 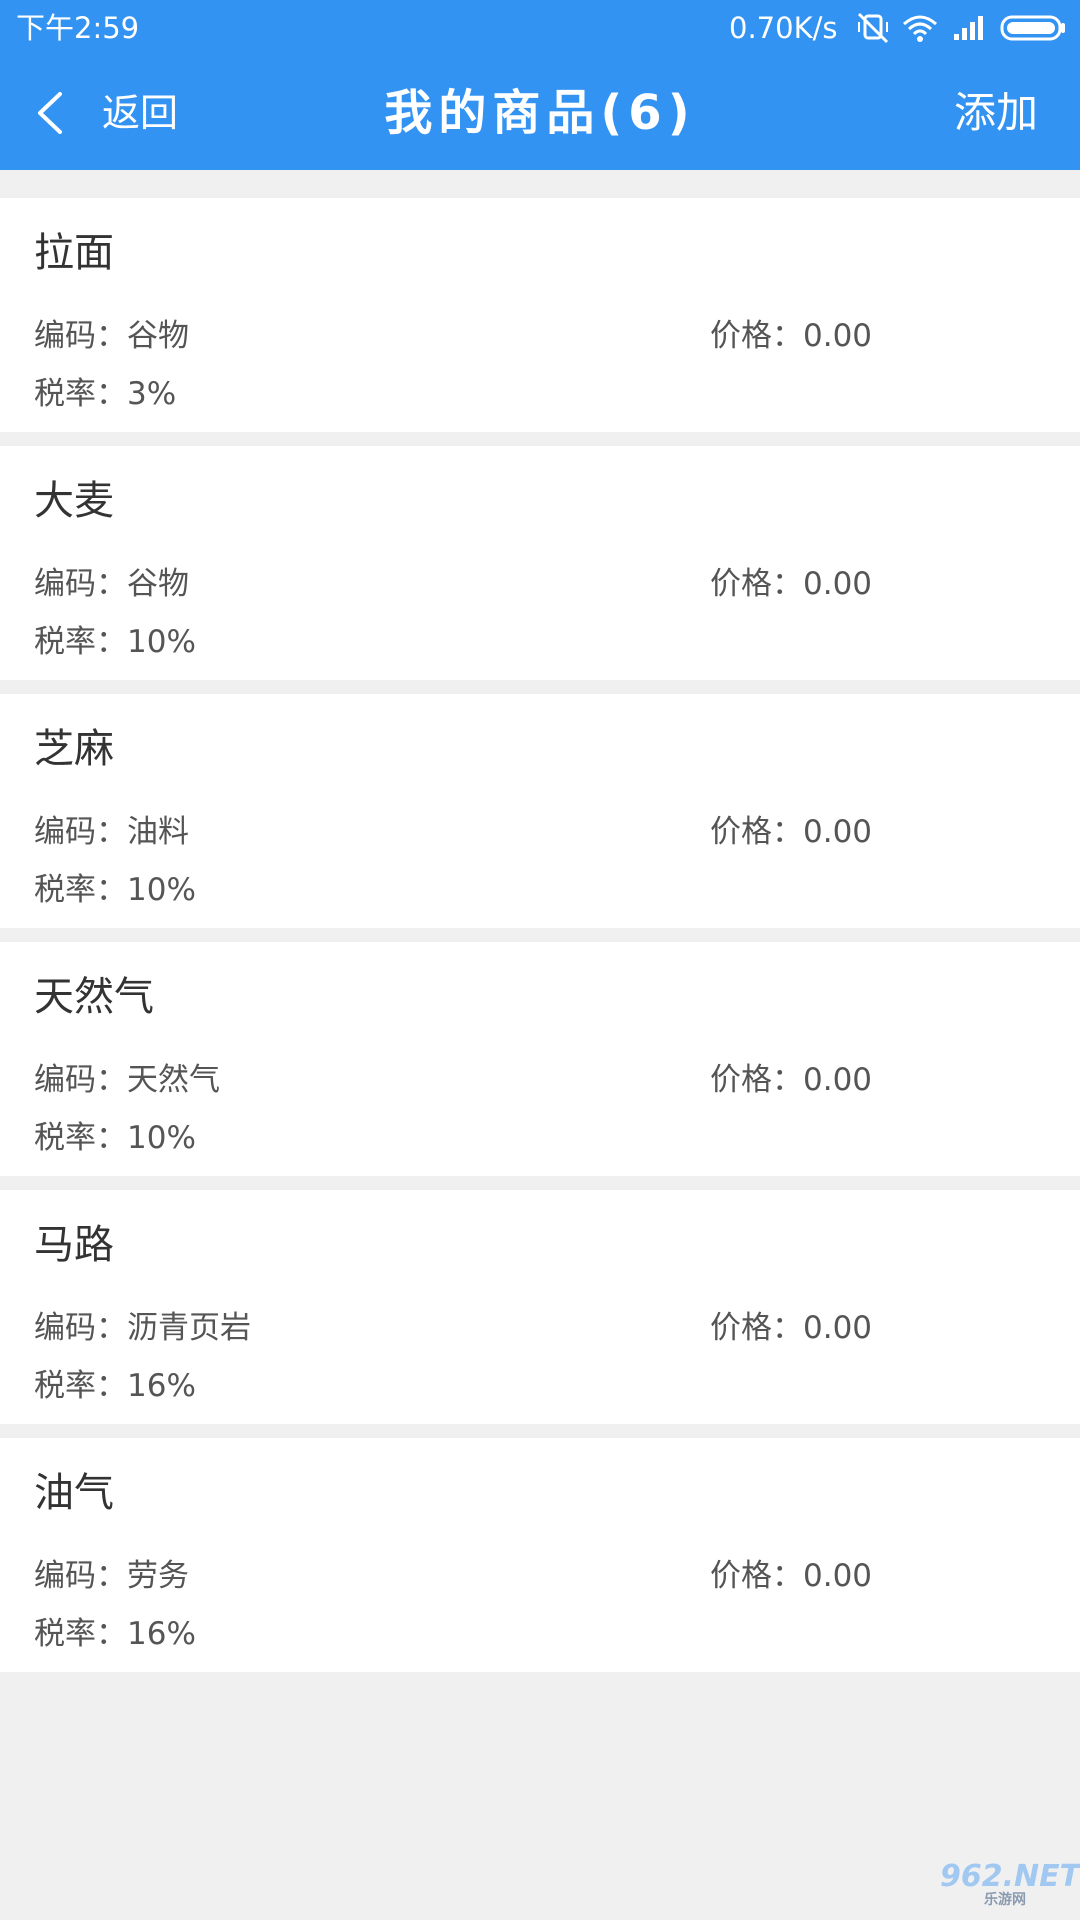 What do you see at coordinates (540, 1555) in the screenshot?
I see `product-card: 油气 编码：劳务 价格：0.00 税率：16%` at bounding box center [540, 1555].